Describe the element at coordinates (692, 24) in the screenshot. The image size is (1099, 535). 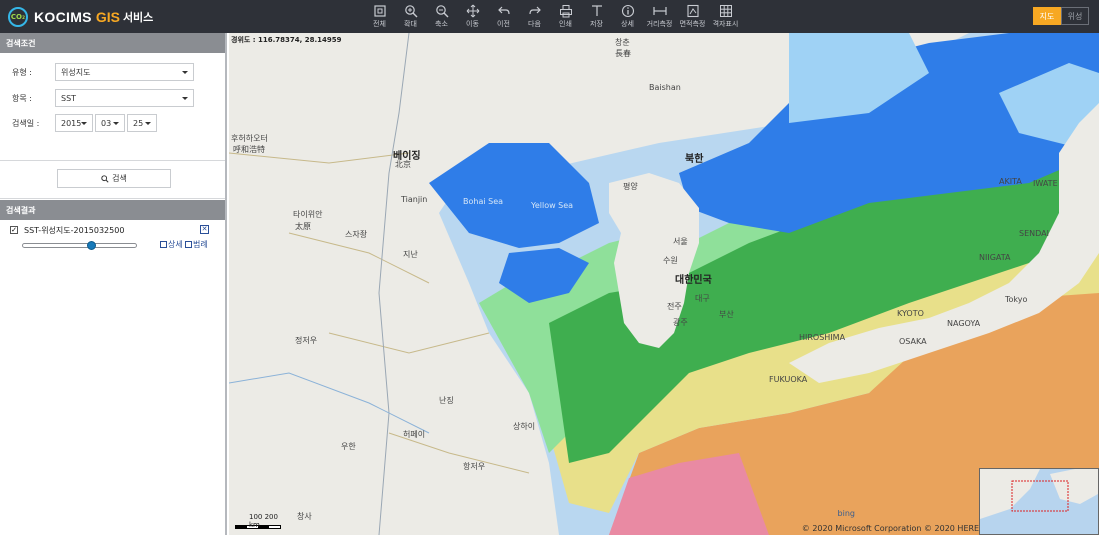
I see `tool-label: 면적측정` at that location.